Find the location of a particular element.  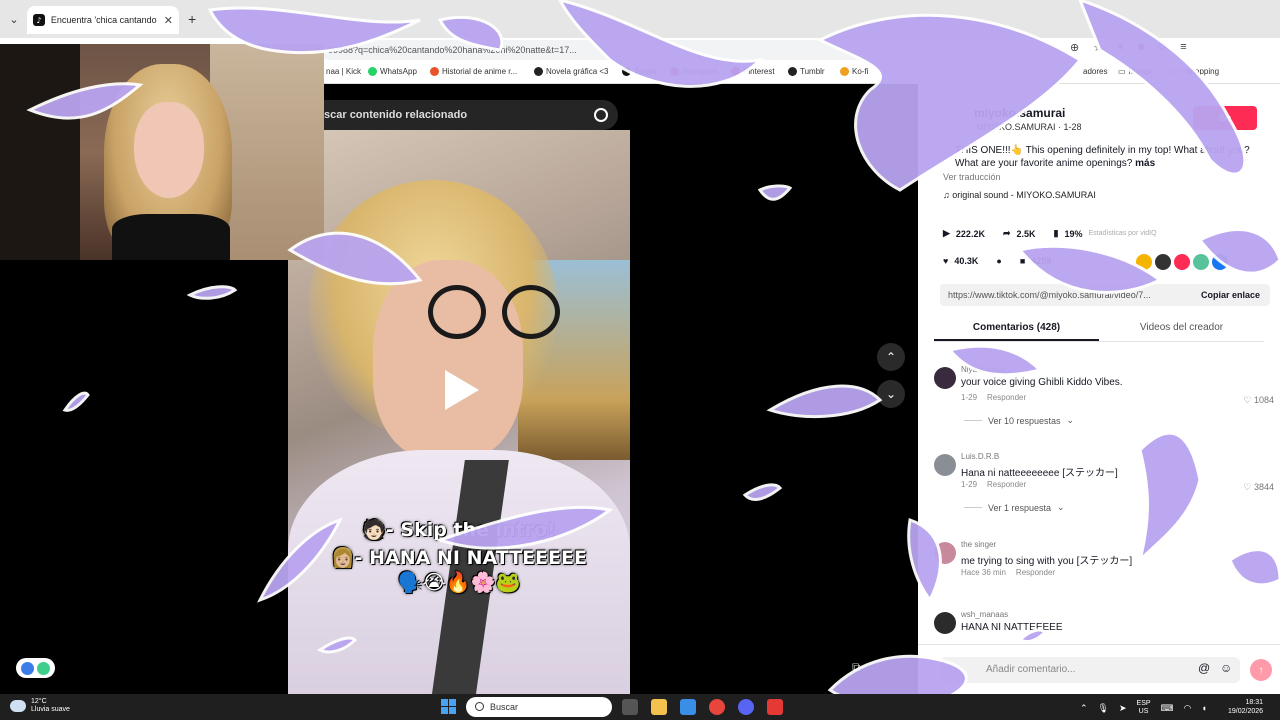

related-search-input: scar contenido relacionado is located at coordinates (459, 115).